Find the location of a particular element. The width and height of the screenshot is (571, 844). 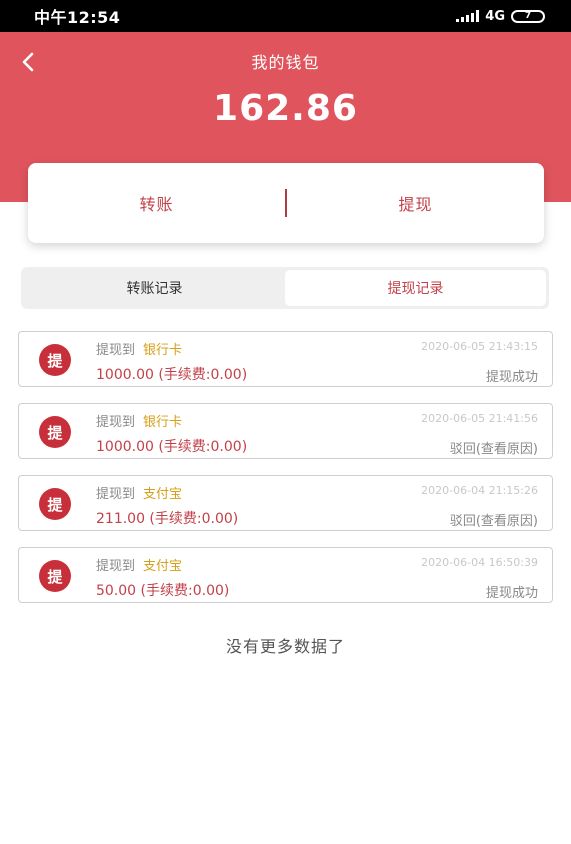

wallet-balance: 162.86 is located at coordinates (285, 108).